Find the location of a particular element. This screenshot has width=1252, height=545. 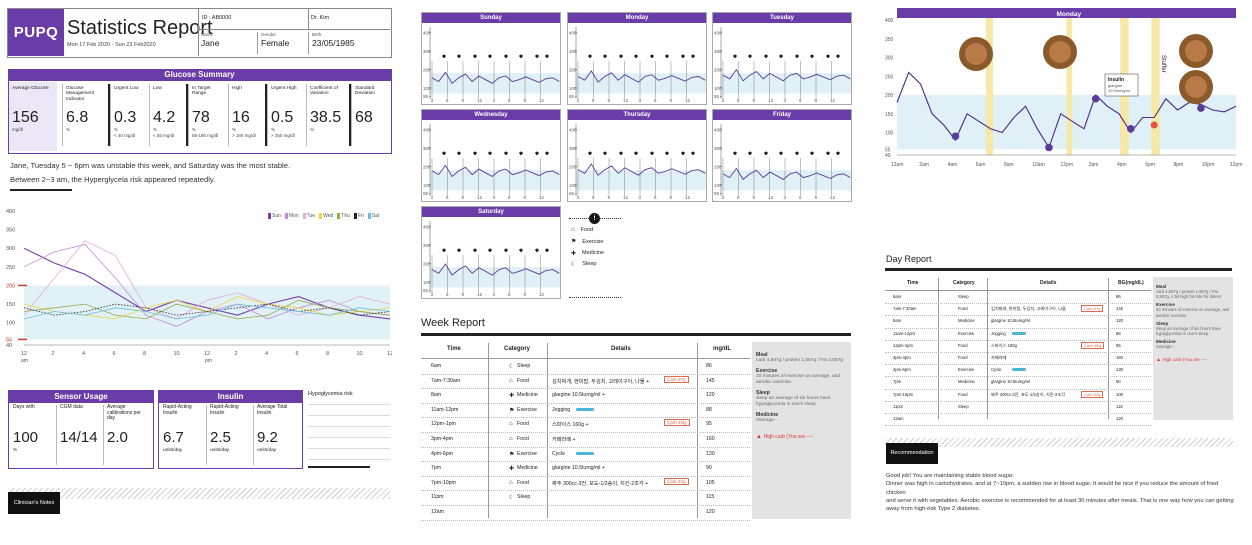

row-mgdl: 145 is located at coordinates (710, 380).